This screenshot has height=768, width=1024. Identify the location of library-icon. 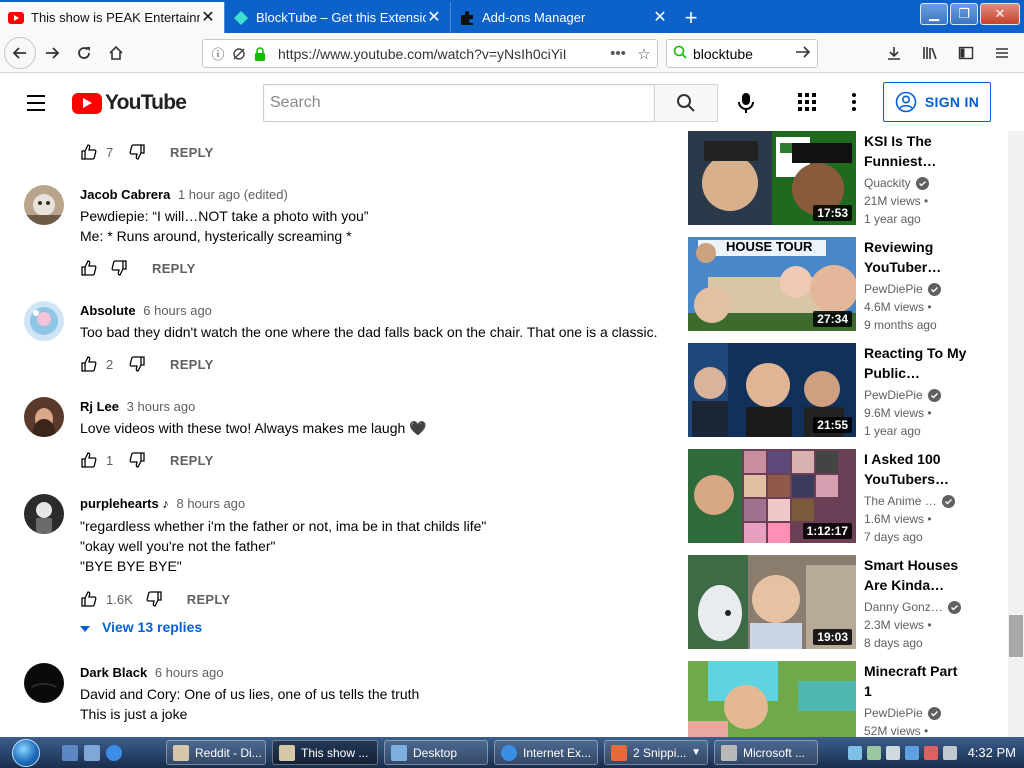
(930, 53).